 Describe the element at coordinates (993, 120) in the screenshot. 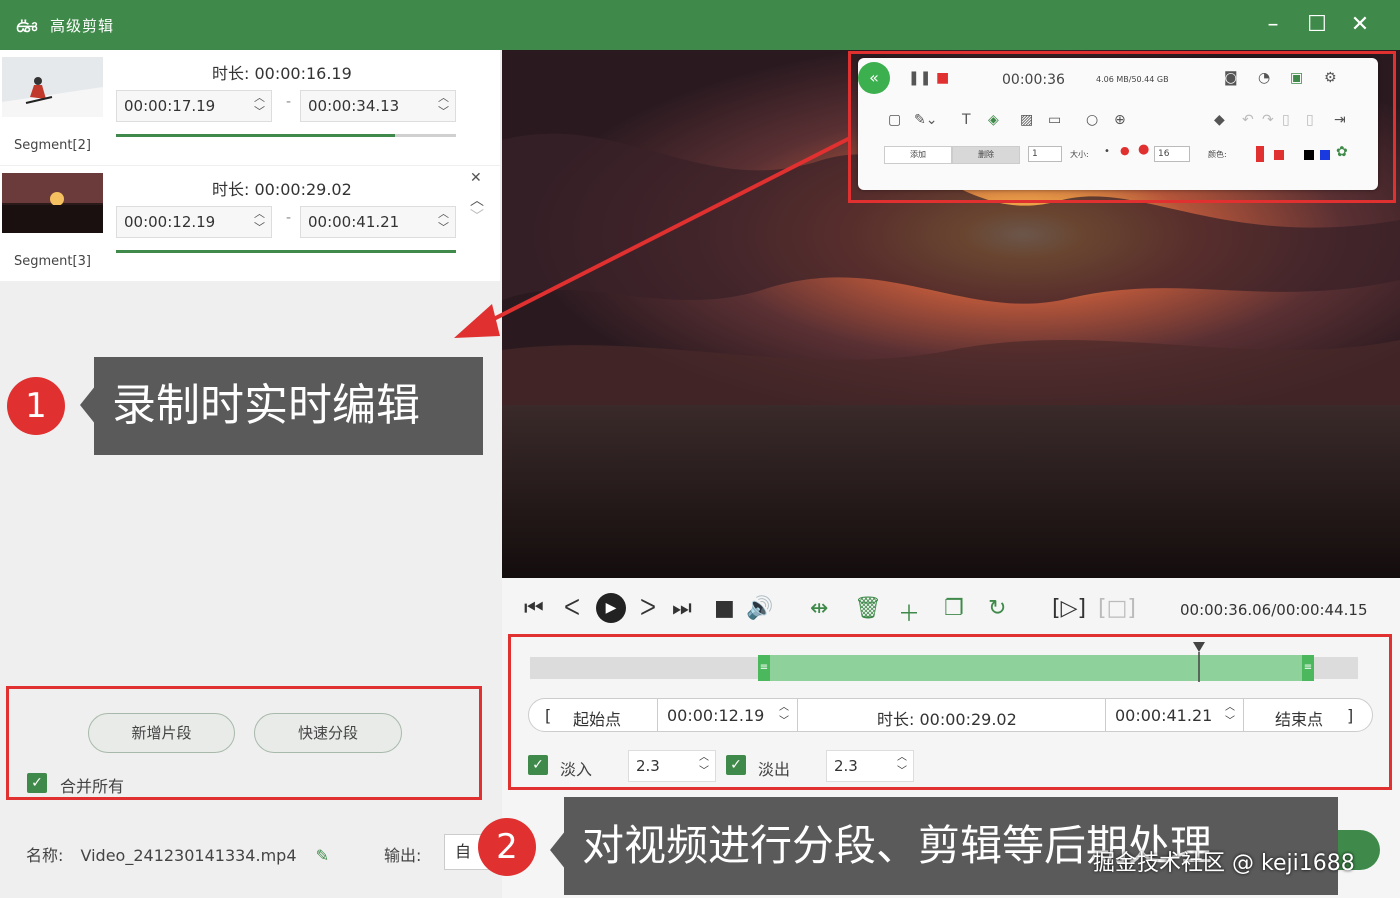

I see `highlighter-tool-icon: ◈` at that location.